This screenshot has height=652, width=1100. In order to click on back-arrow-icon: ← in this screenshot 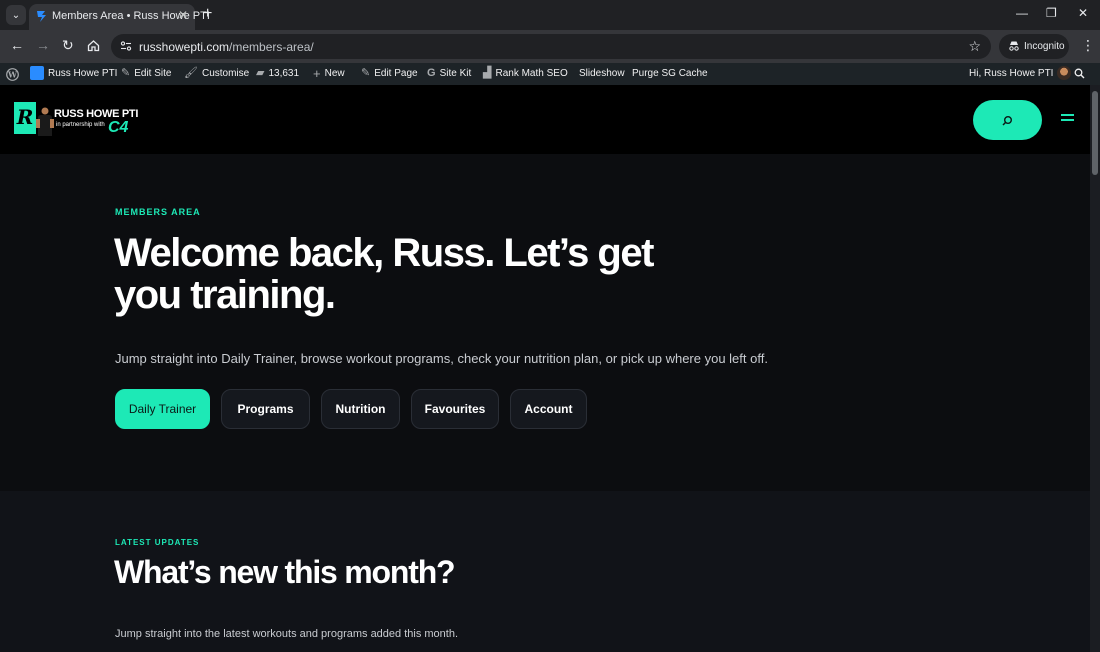, I will do `click(17, 45)`.